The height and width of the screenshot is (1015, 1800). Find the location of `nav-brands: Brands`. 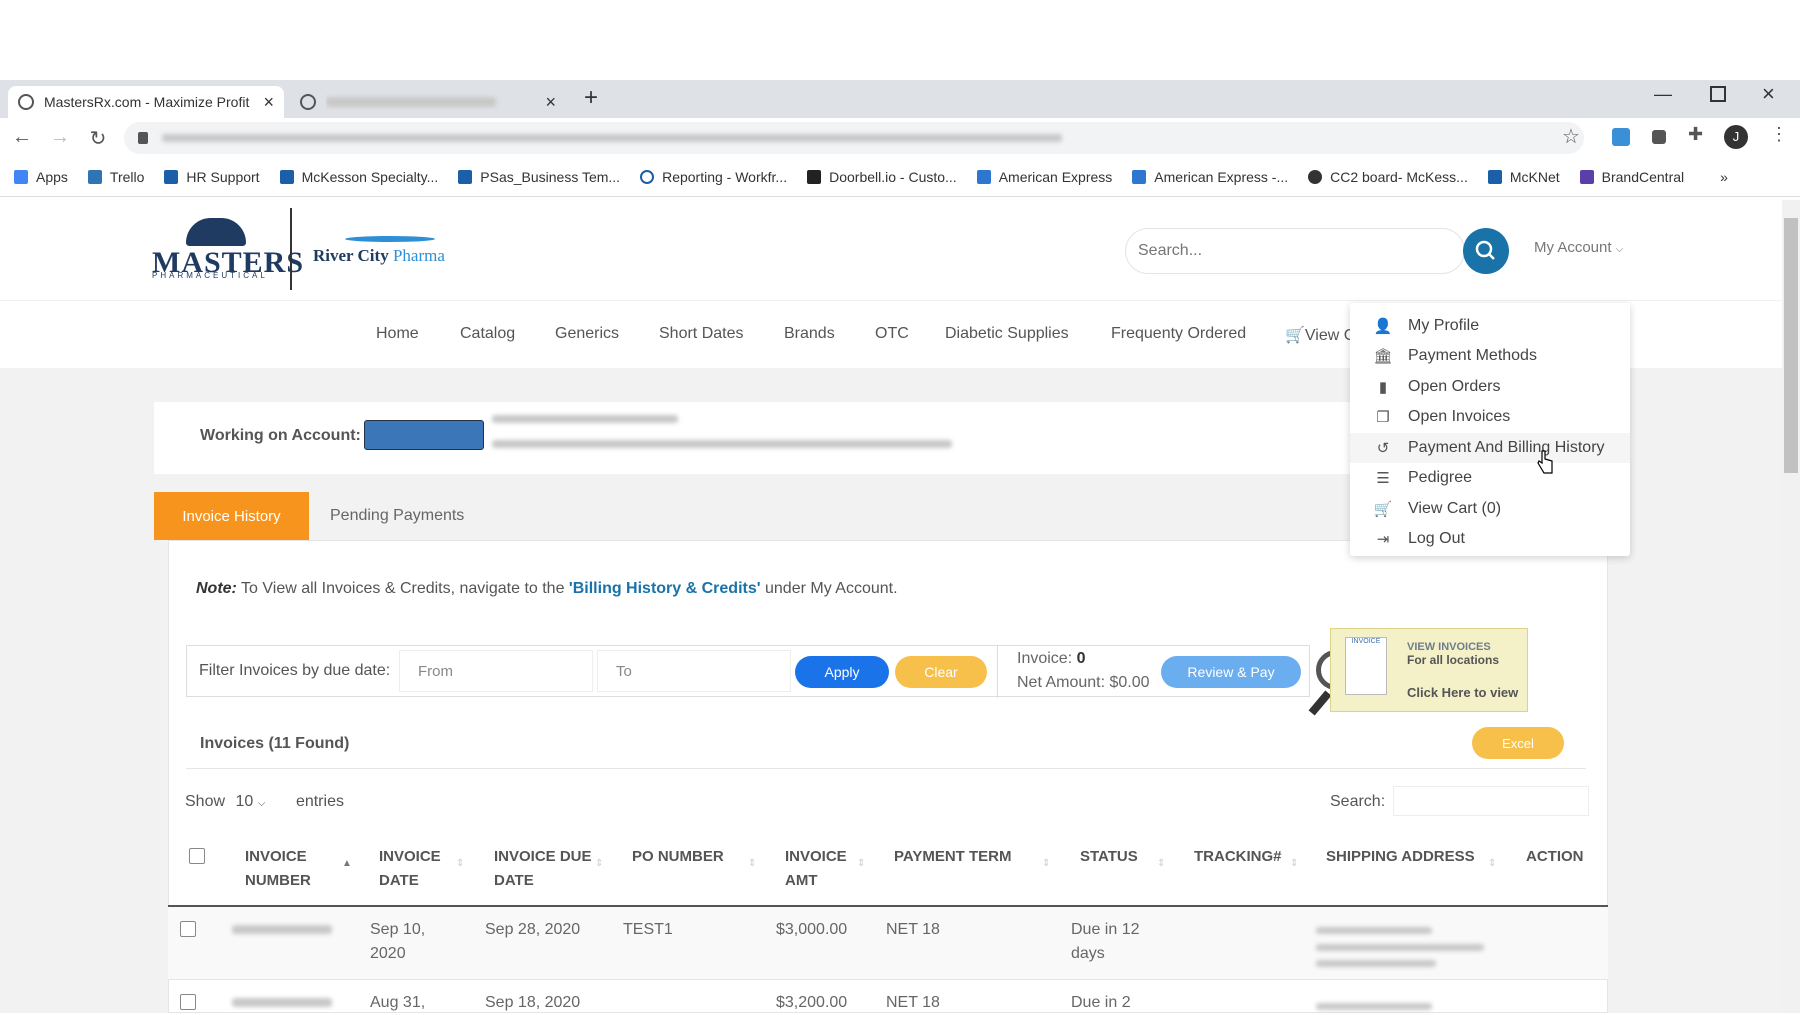

nav-brands: Brands is located at coordinates (809, 334).